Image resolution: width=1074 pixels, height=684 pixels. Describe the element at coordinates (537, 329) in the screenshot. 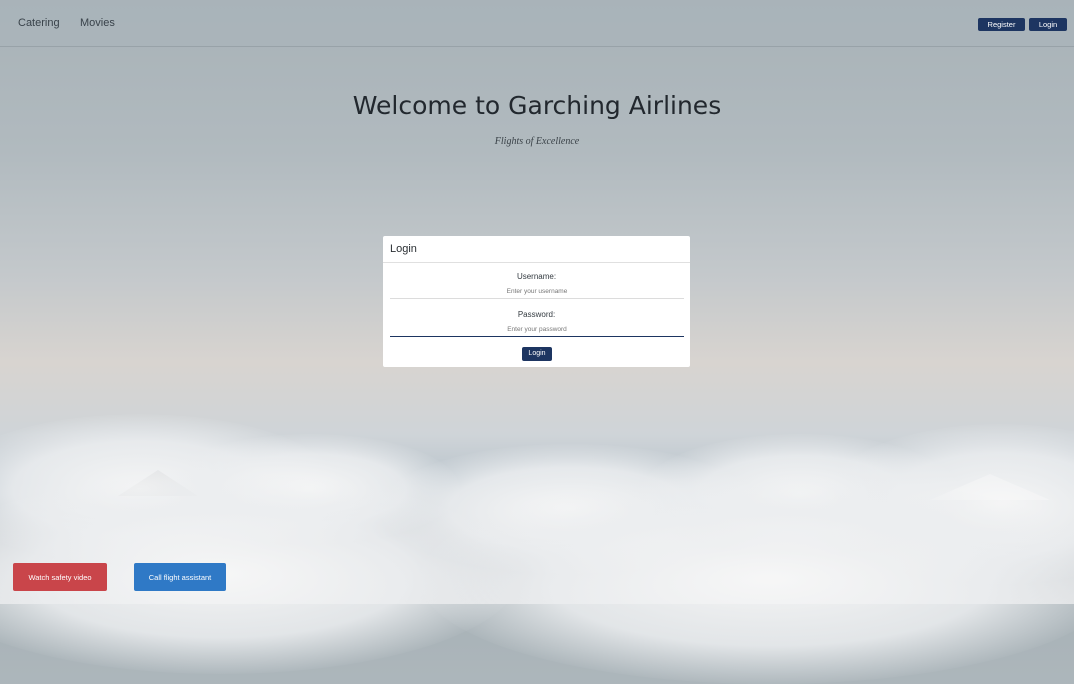

I see `password-input` at that location.